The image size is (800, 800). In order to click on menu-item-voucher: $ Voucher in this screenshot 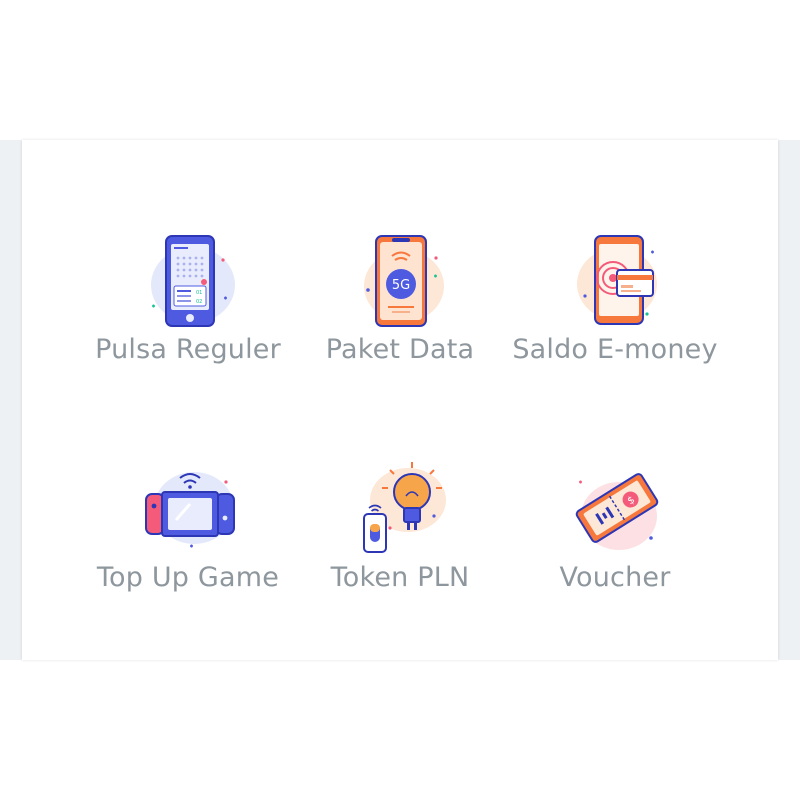, I will do `click(615, 553)`.